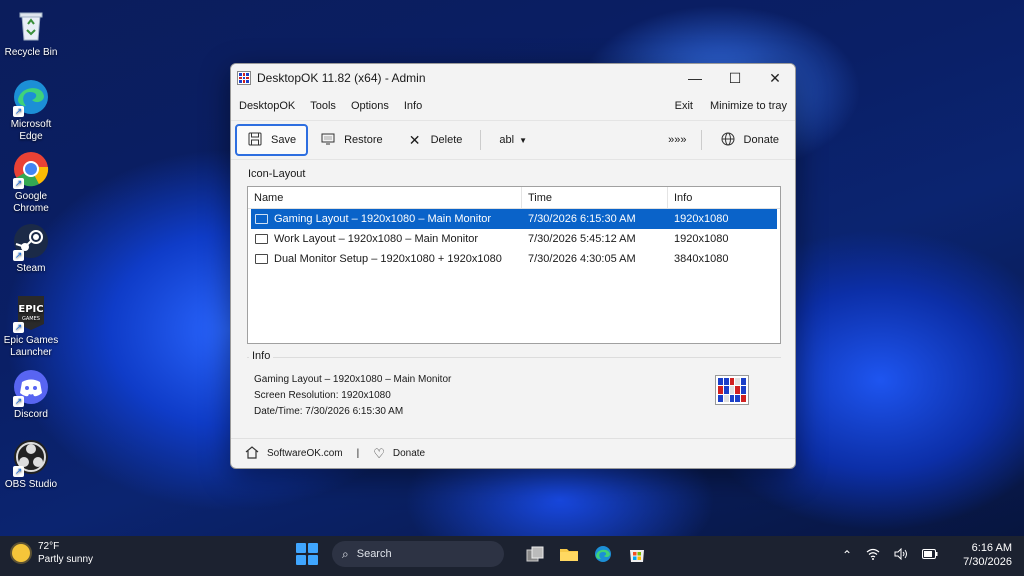  What do you see at coordinates (513, 453) in the screenshot?
I see `footer-bar: SoftwareOK.com | ♡ Donate` at bounding box center [513, 453].